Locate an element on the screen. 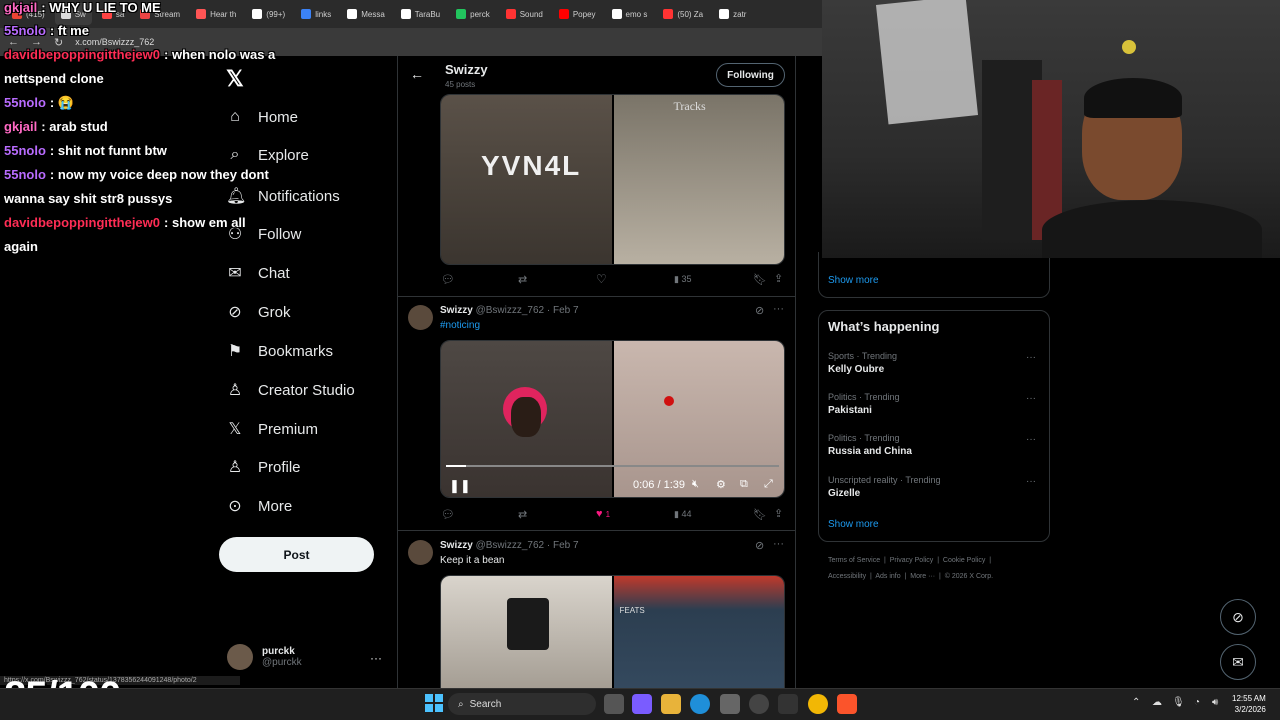 The width and height of the screenshot is (1280, 720). trend-name: Gizelle is located at coordinates (844, 493).